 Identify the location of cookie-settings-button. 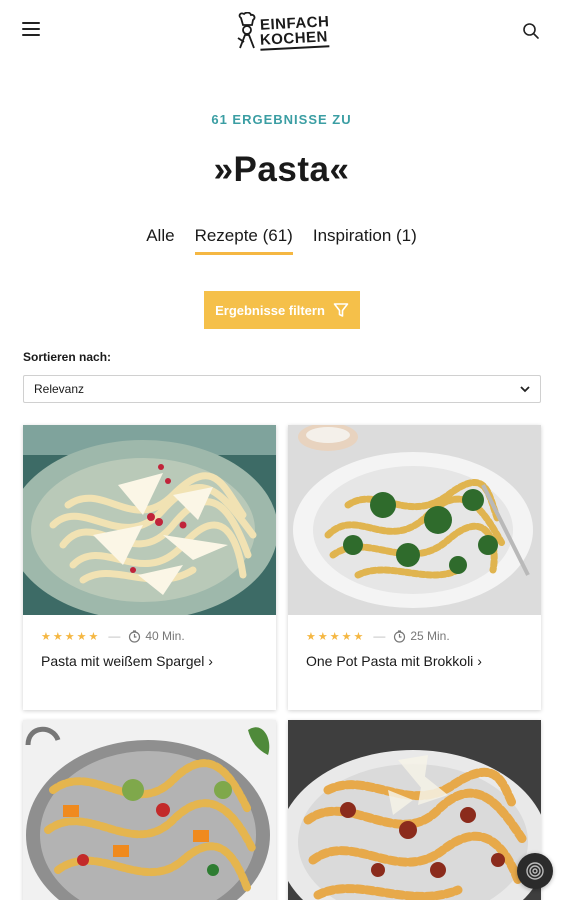
(535, 871).